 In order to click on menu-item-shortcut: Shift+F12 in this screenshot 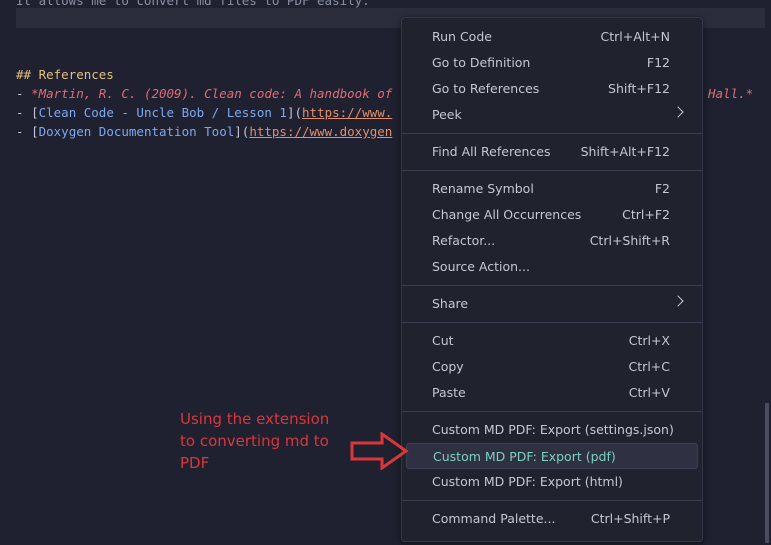, I will do `click(639, 88)`.